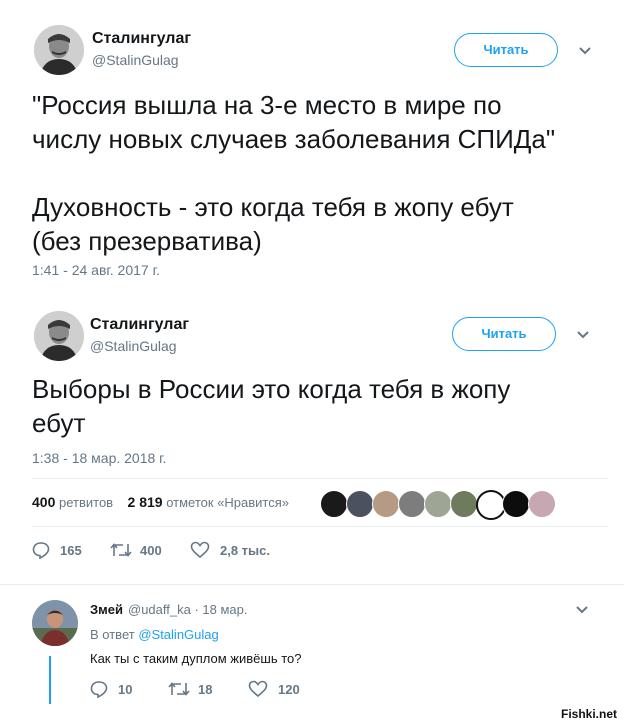 The image size is (624, 724). Describe the element at coordinates (86, 502) in the screenshot. I see `retweets-label: ретвитов` at that location.